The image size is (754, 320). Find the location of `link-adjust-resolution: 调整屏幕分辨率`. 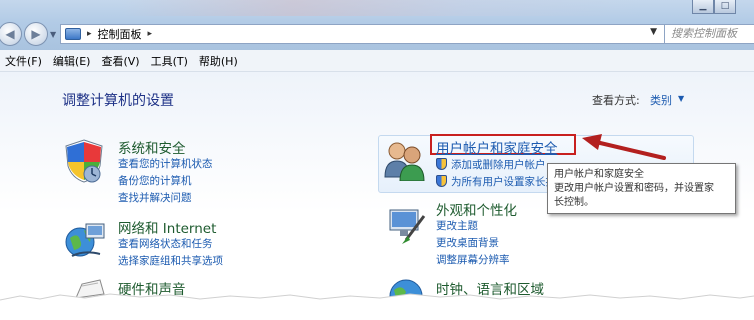

link-adjust-resolution: 调整屏幕分辨率 is located at coordinates (473, 259).